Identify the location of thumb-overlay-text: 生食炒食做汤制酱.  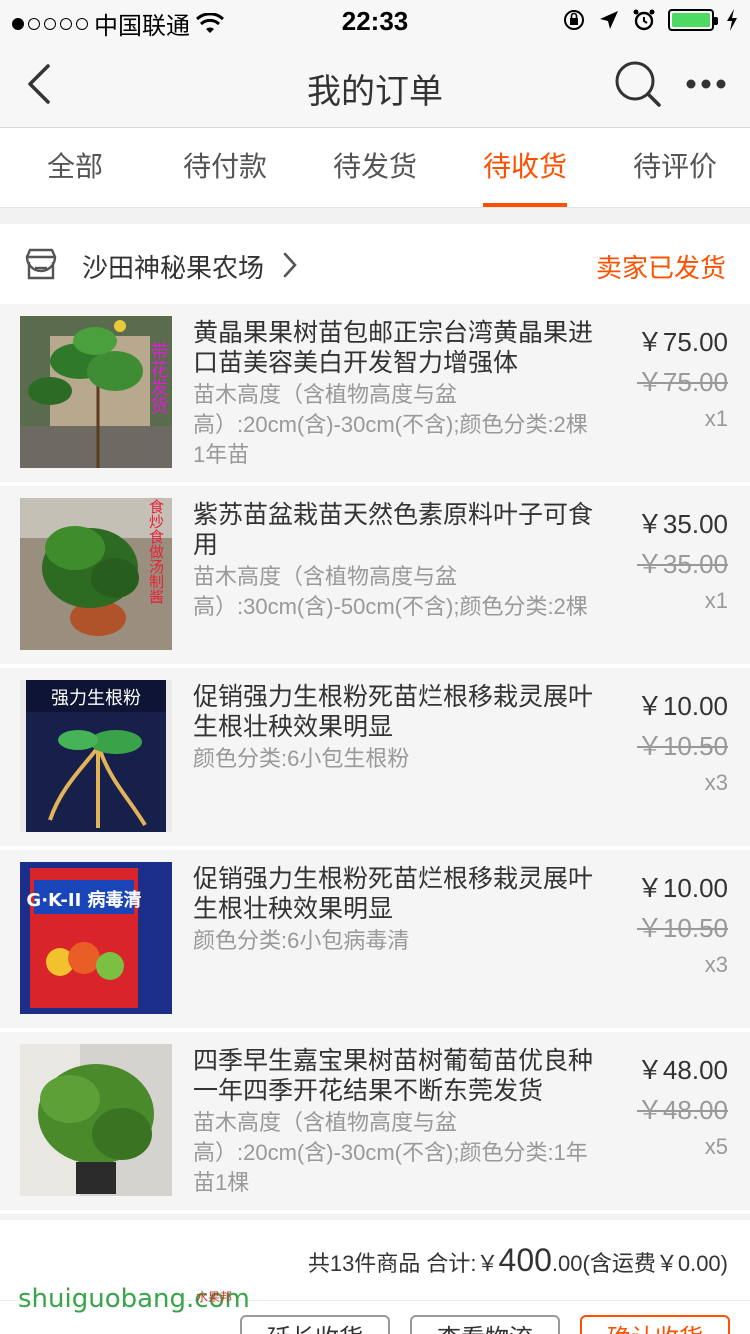
(156, 551).